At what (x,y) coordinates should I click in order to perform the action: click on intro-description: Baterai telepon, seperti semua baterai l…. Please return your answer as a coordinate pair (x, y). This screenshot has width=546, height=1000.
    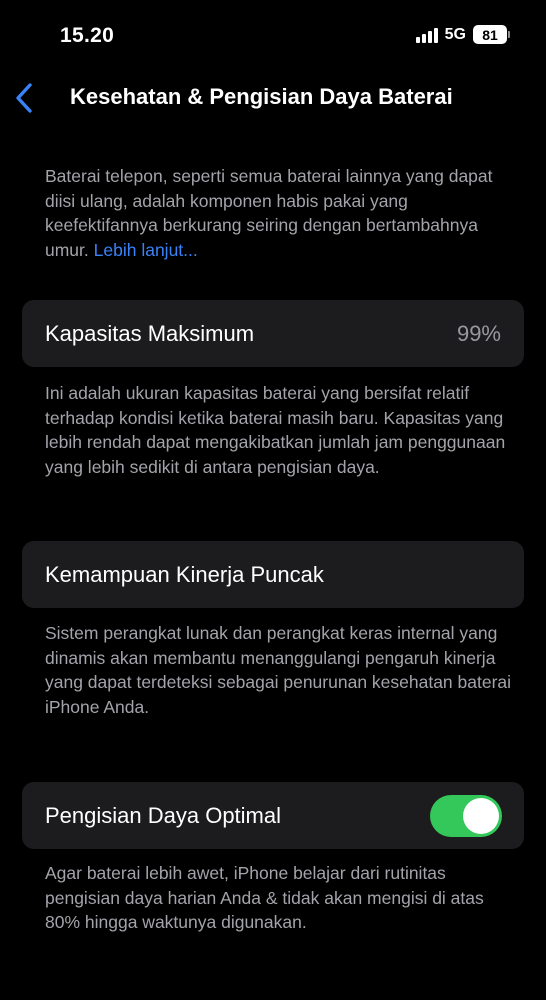
    Looking at the image, I should click on (280, 213).